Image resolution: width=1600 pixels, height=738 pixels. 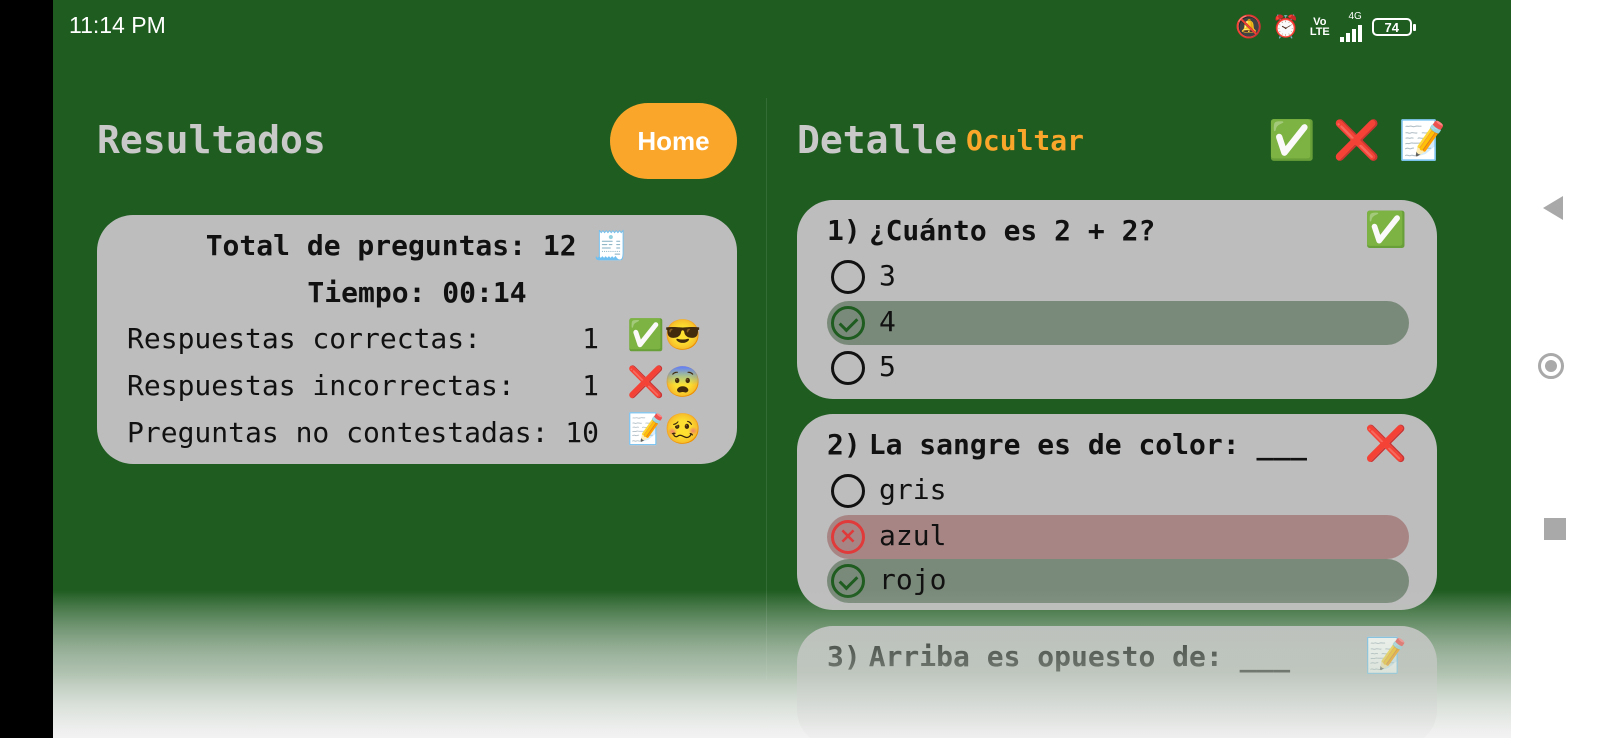 I want to click on answer-option-label: 5, so click(x=887, y=366).